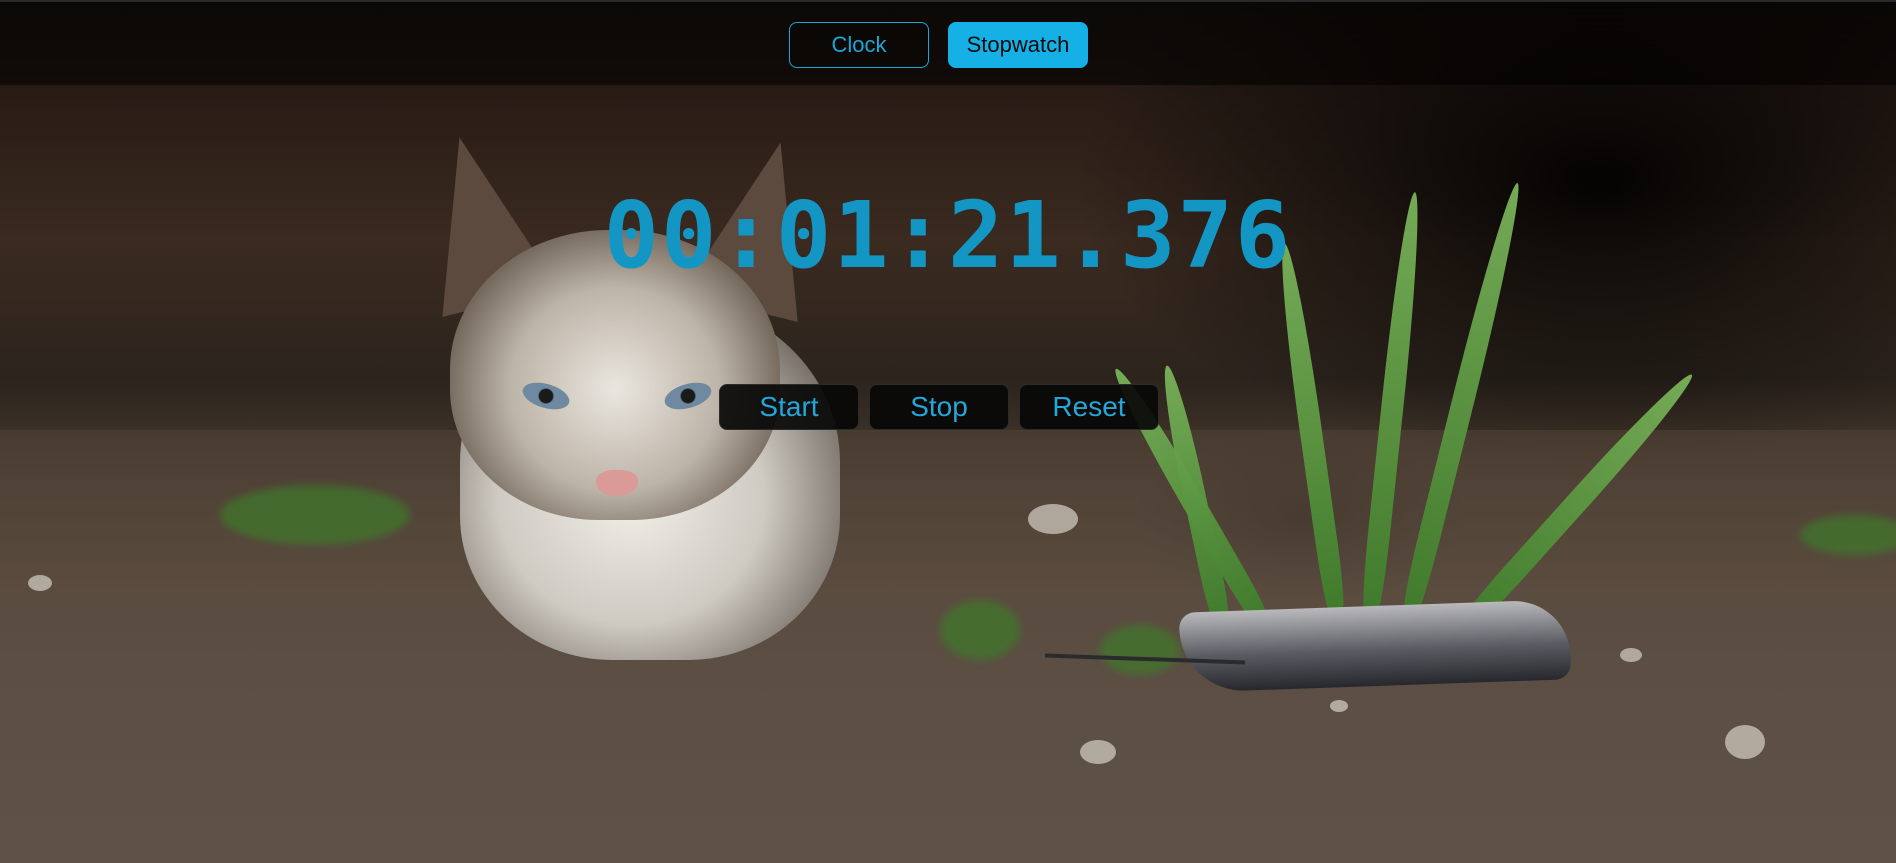 The height and width of the screenshot is (863, 1896). I want to click on stopwatch-tab-button: Stopwatch, so click(1018, 45).